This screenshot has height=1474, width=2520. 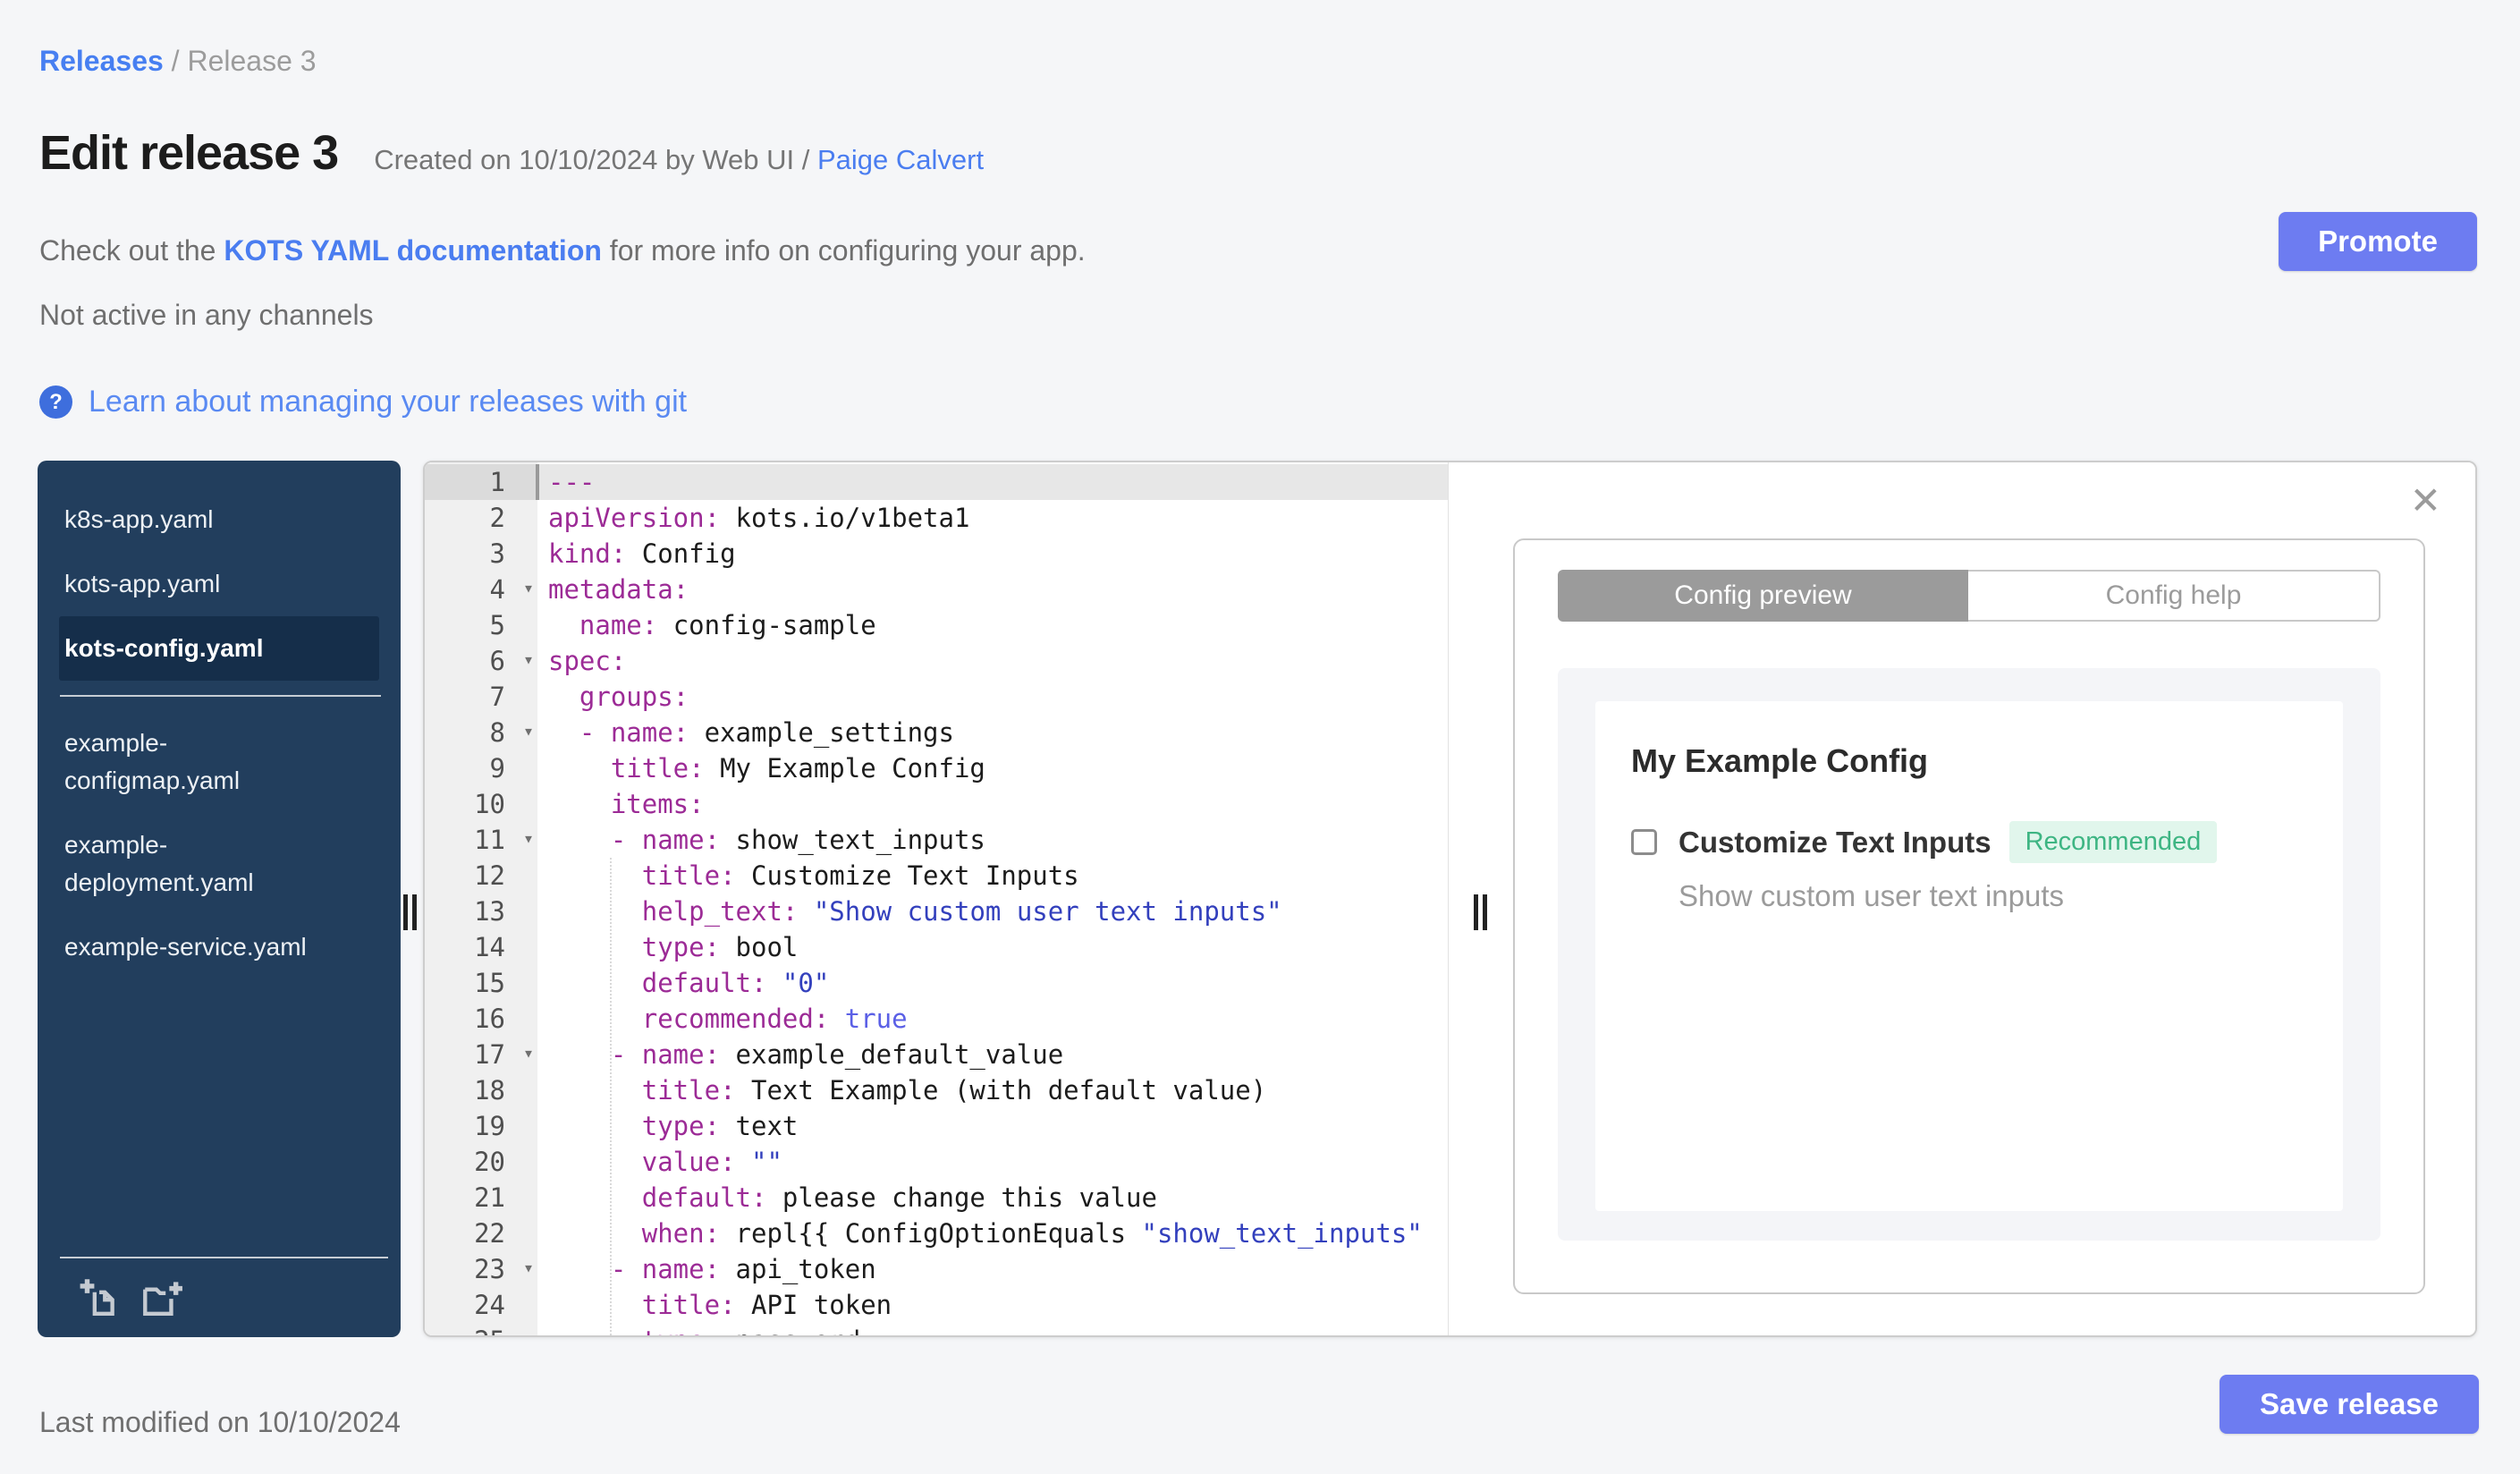 What do you see at coordinates (1872, 895) in the screenshot?
I see `config-item-help-text: Show custom user text inputs` at bounding box center [1872, 895].